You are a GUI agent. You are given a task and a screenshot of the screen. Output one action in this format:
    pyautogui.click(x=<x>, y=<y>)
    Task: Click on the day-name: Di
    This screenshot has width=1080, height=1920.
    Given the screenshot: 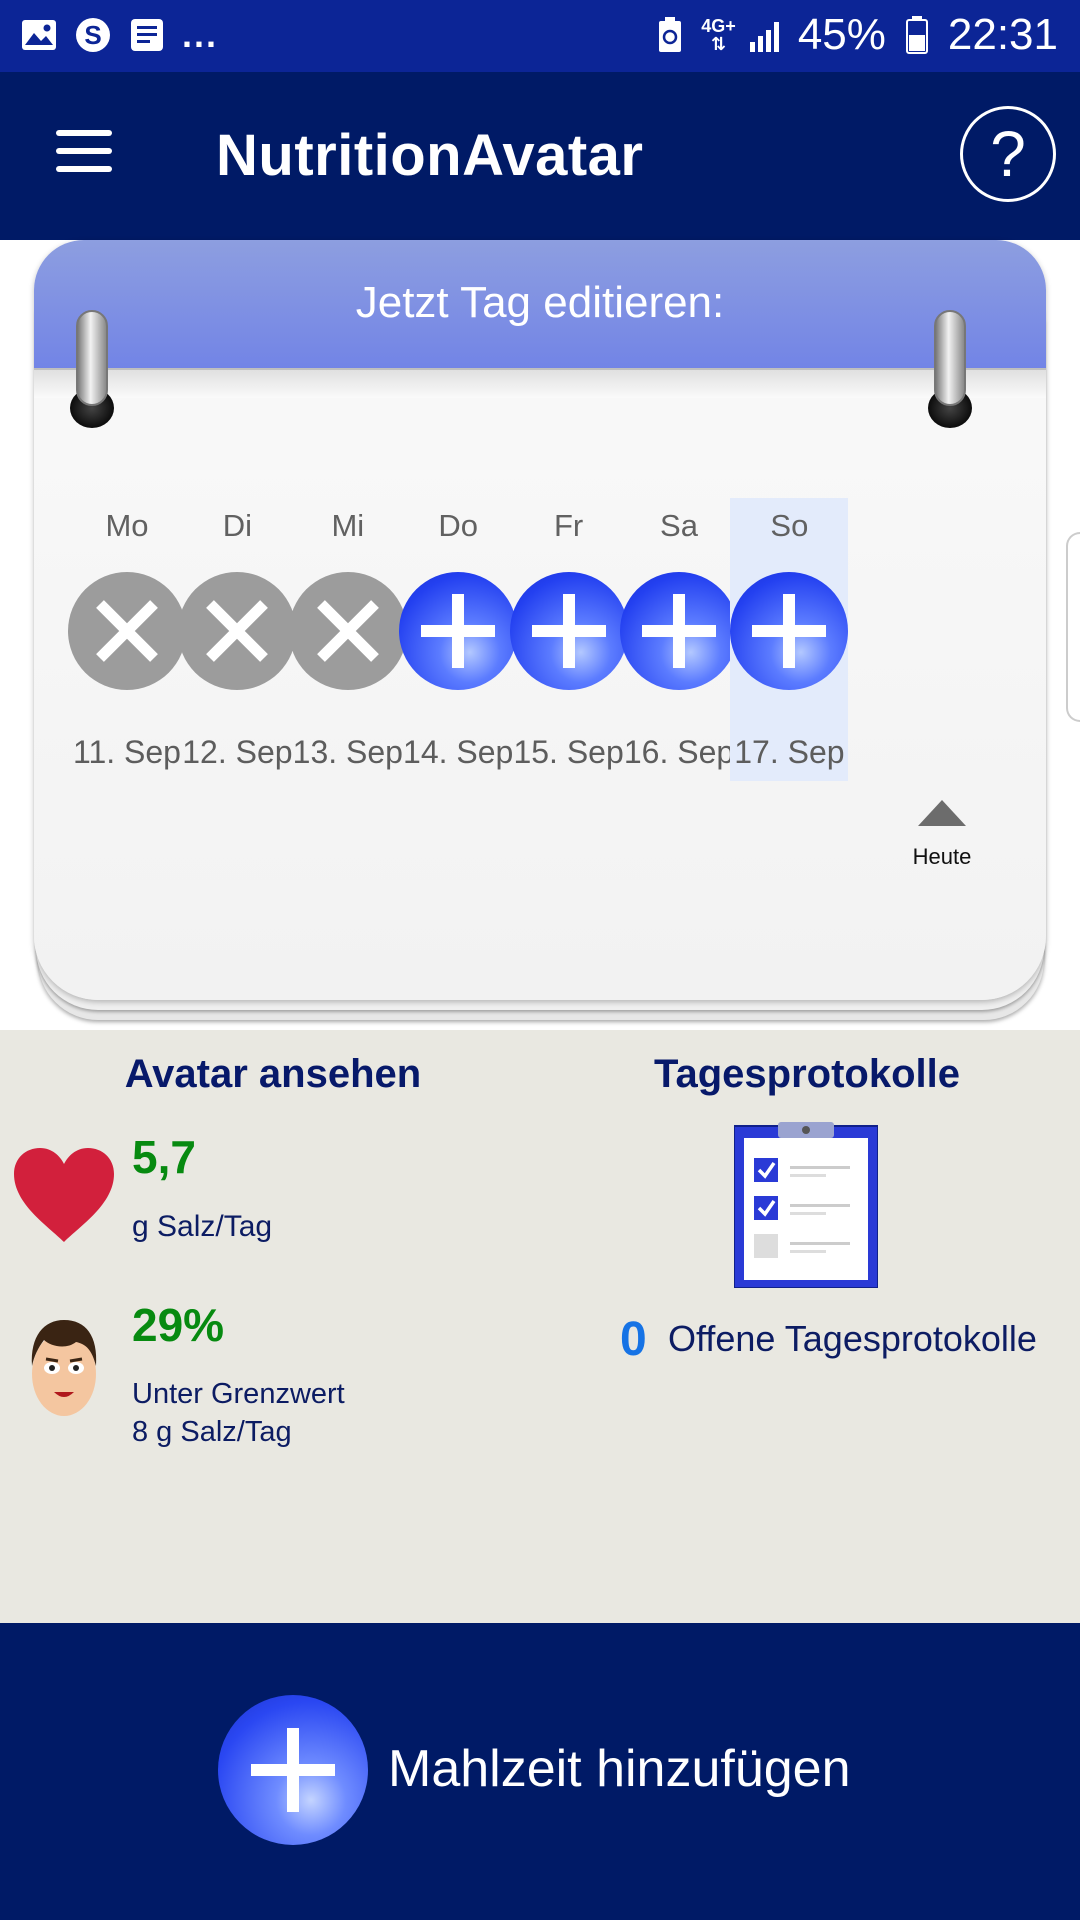 What is the action you would take?
    pyautogui.click(x=237, y=525)
    